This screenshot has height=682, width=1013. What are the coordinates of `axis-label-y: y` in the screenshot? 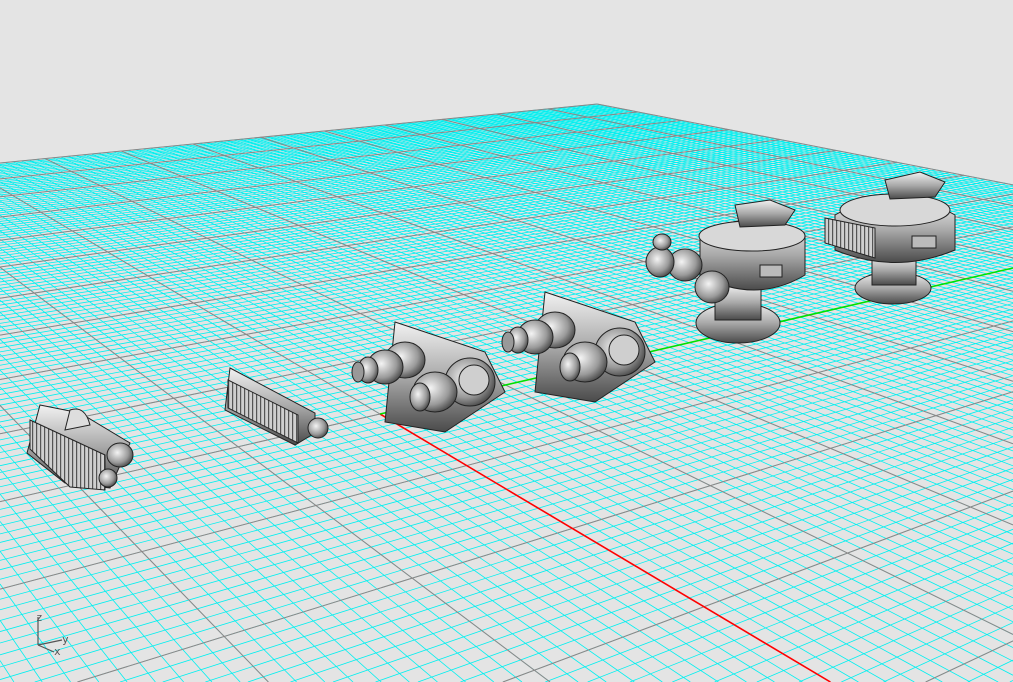 It's located at (65, 639).